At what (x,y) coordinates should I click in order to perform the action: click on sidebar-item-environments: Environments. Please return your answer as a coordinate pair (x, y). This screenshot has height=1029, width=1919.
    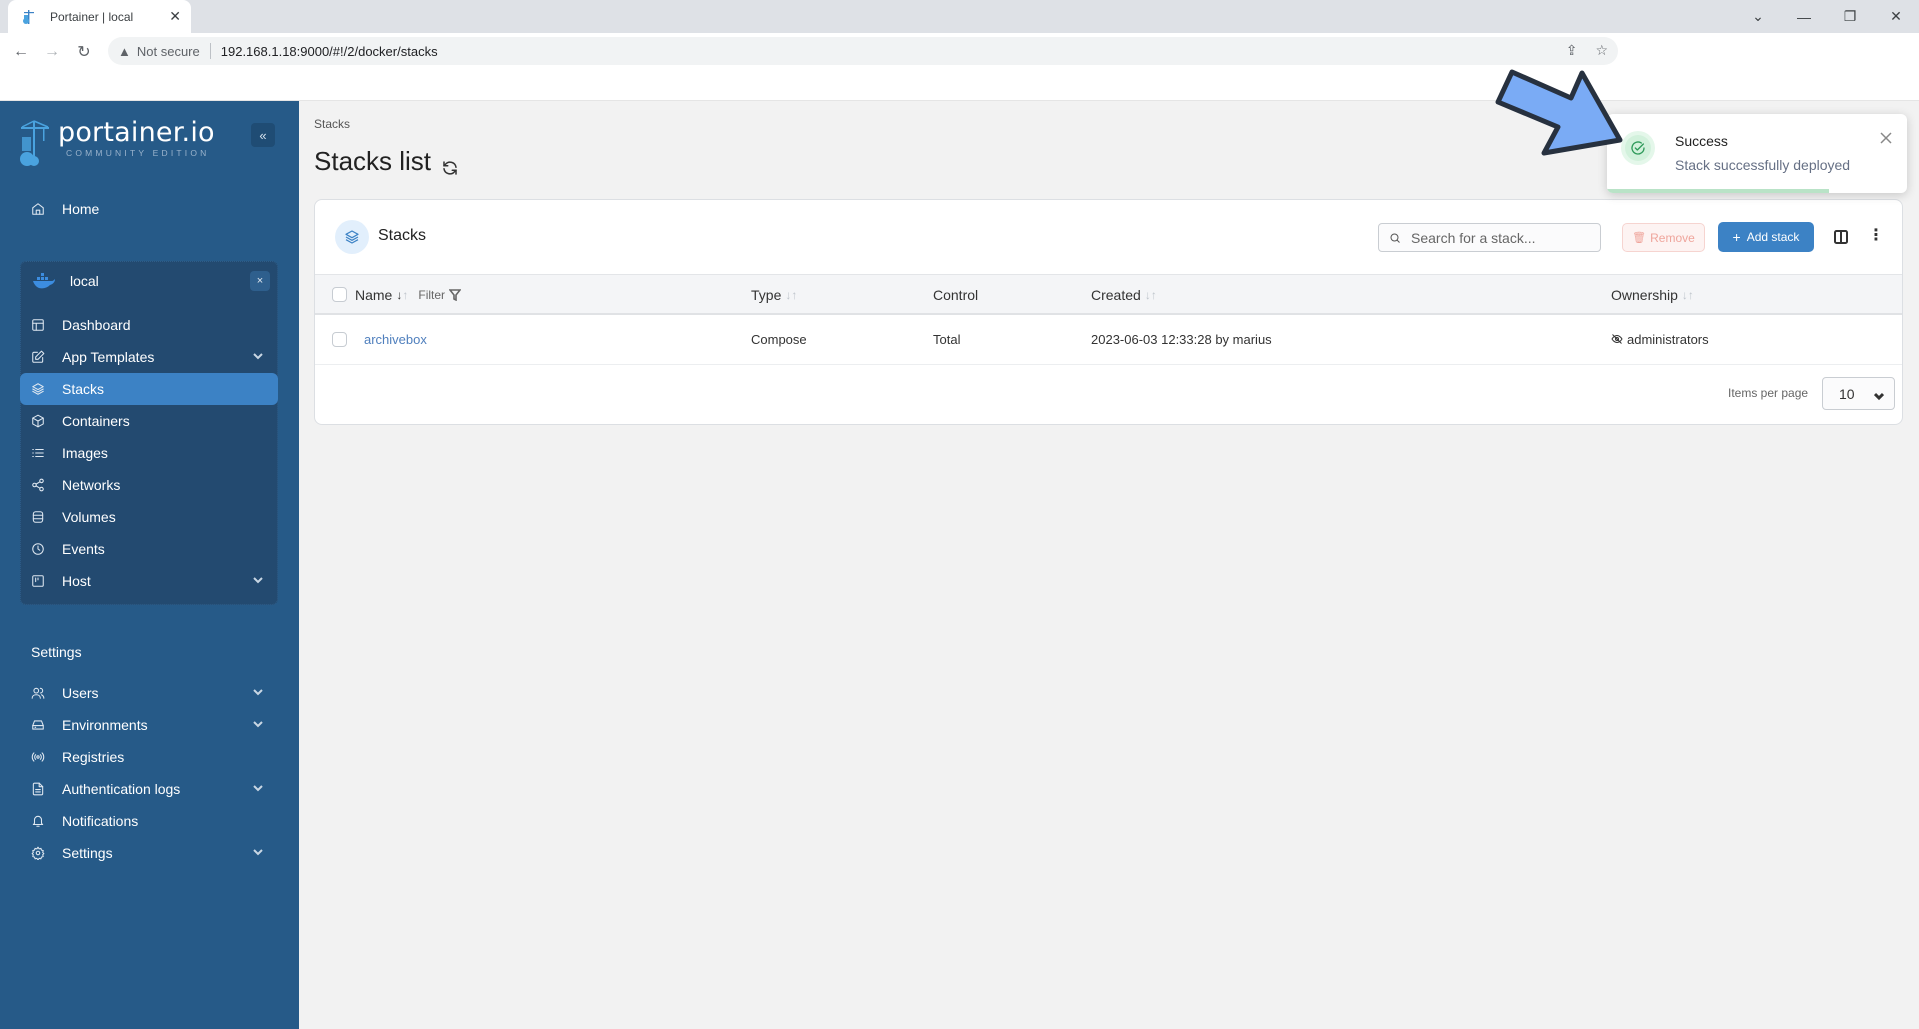
    Looking at the image, I should click on (149, 725).